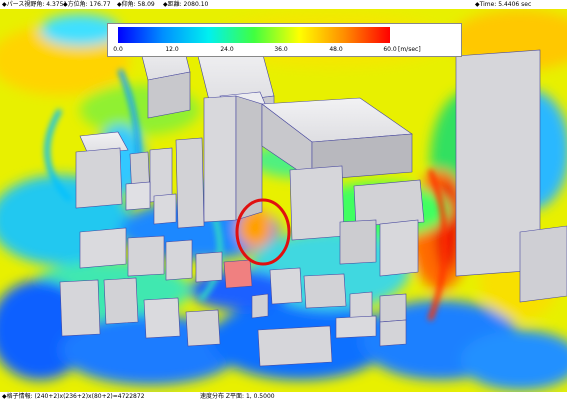 Image resolution: width=567 pixels, height=402 pixels. What do you see at coordinates (186, 4) in the screenshot?
I see `distance-readout: ◆距離: 2080.10` at bounding box center [186, 4].